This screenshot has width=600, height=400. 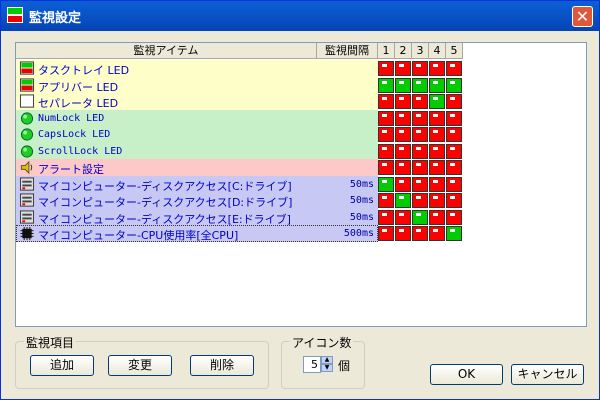 What do you see at coordinates (322, 342) in the screenshot?
I see `icon-count-legend: アイコン数` at bounding box center [322, 342].